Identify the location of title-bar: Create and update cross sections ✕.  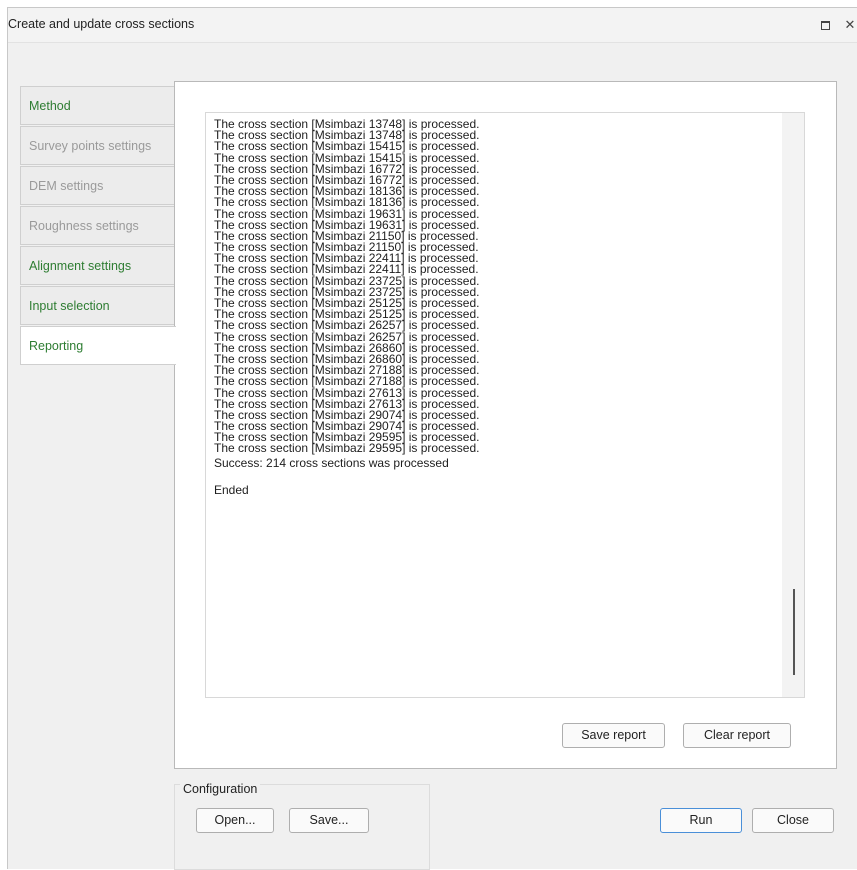
(432, 25).